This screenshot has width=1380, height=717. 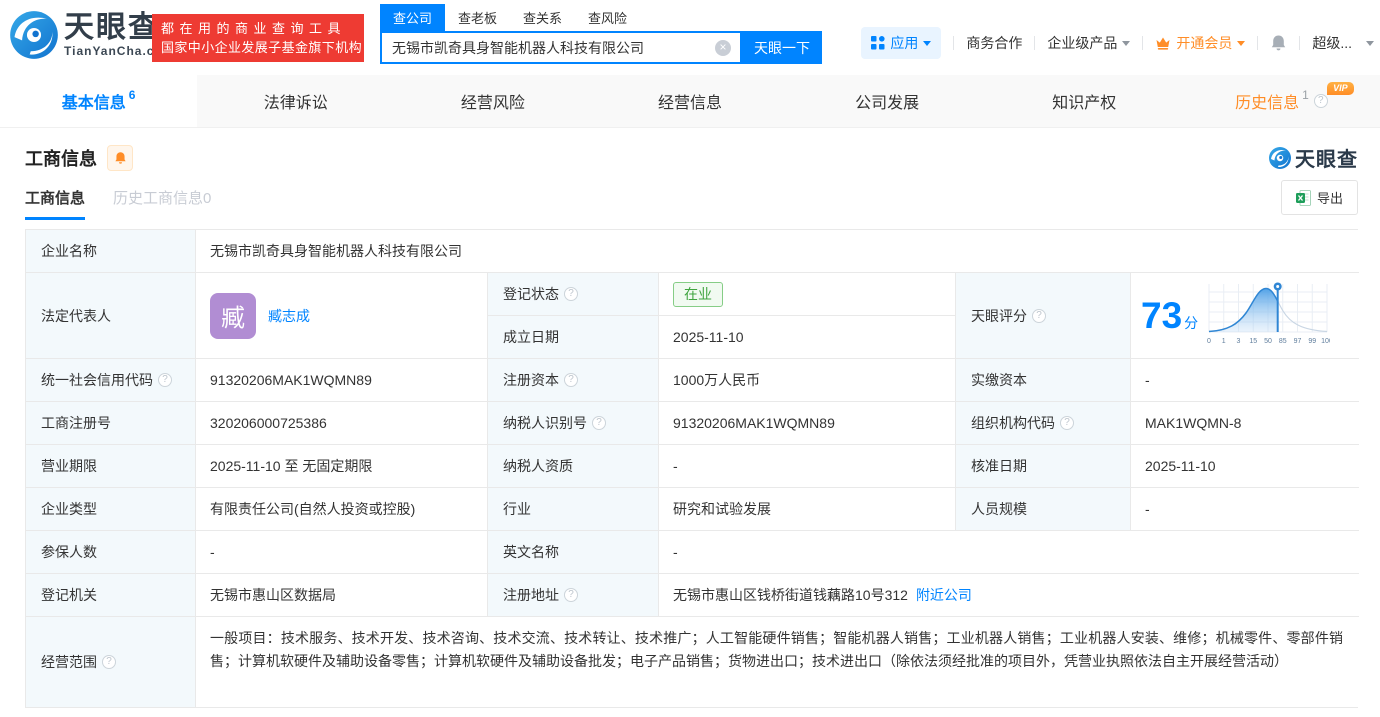 I want to click on tab-business-risk: 经营风险, so click(x=492, y=101).